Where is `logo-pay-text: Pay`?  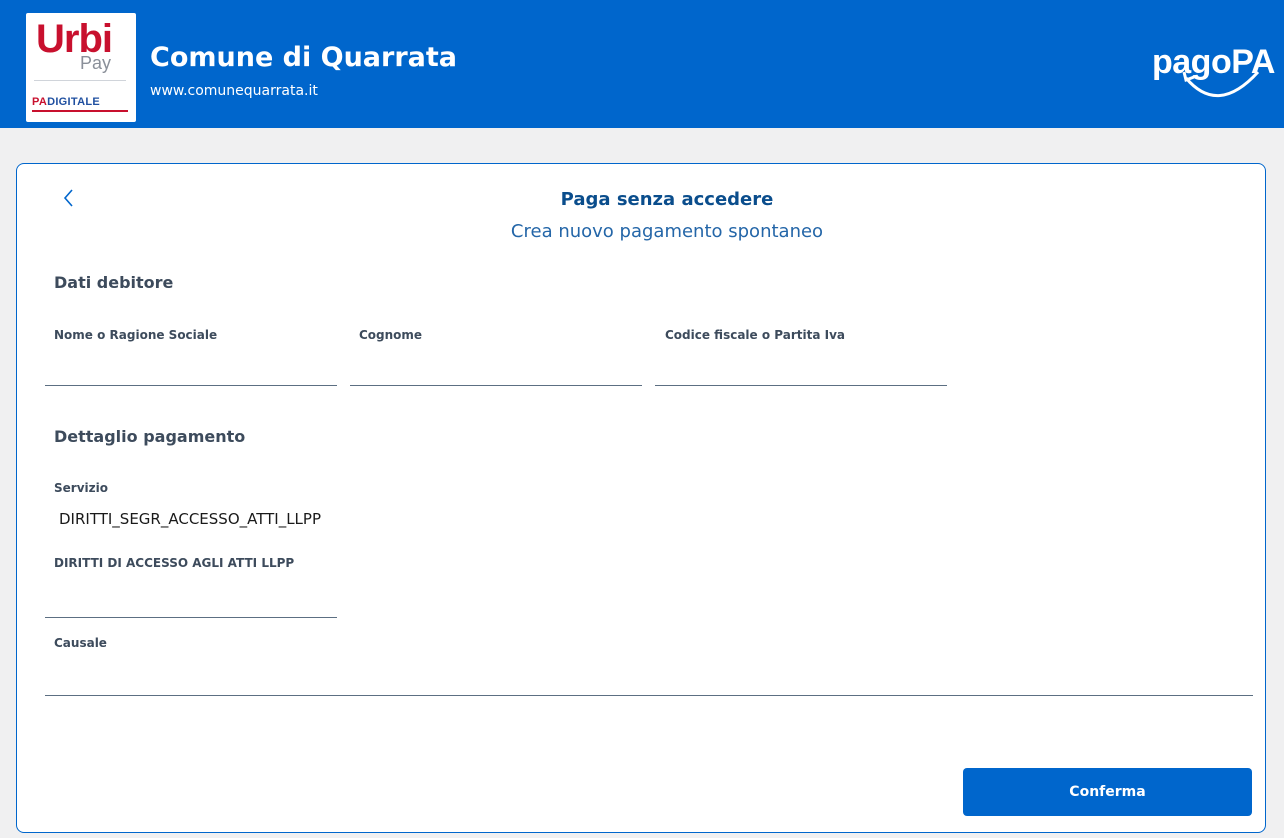
logo-pay-text: Pay is located at coordinates (96, 63).